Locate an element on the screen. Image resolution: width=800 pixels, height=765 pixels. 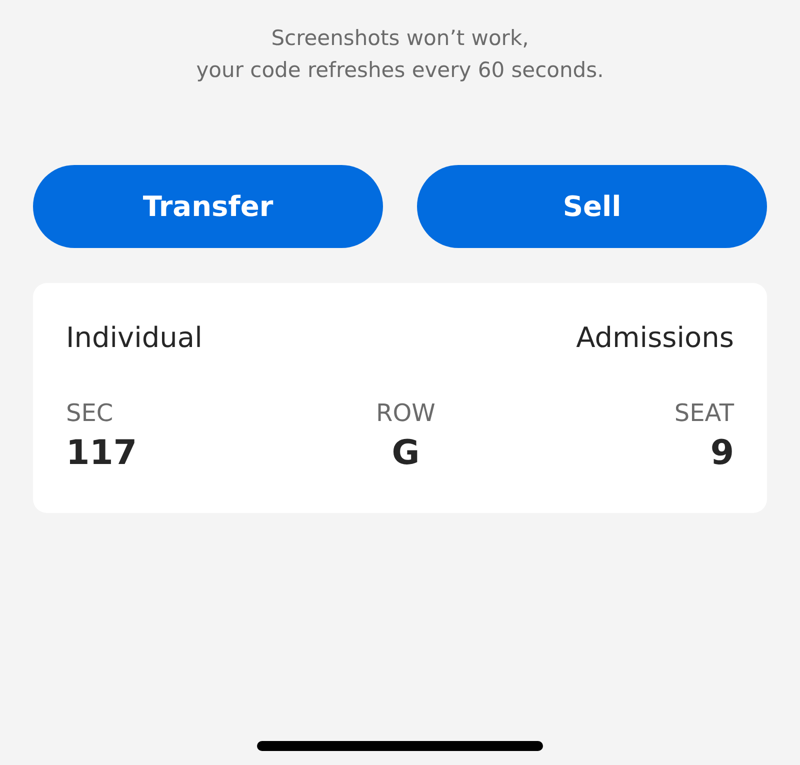
action-button: Transfer is located at coordinates (208, 206).